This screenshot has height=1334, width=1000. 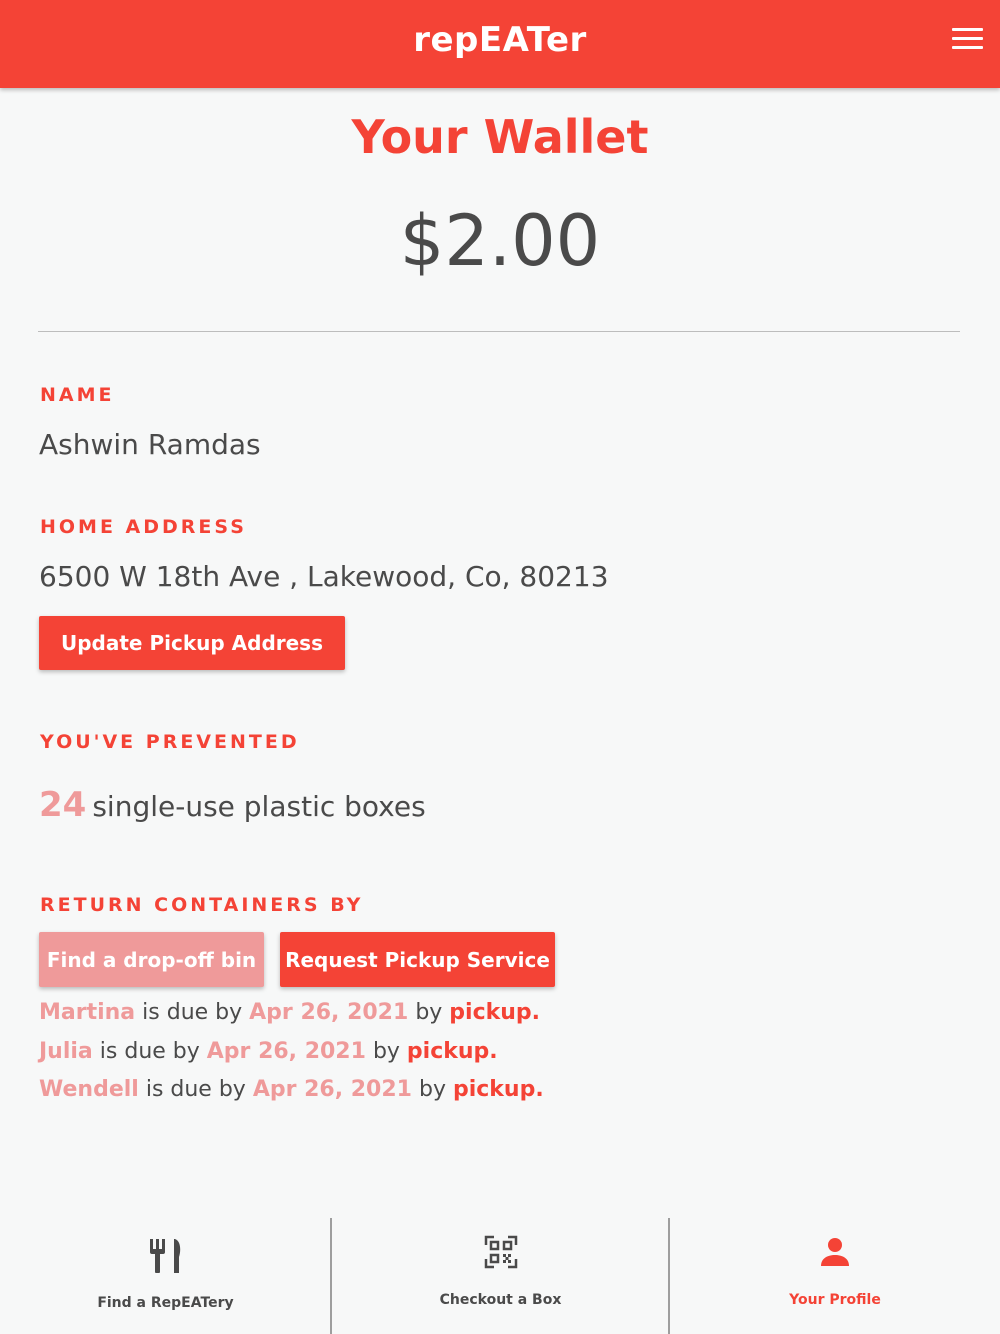 I want to click on prevented-count: 24, so click(x=63, y=805).